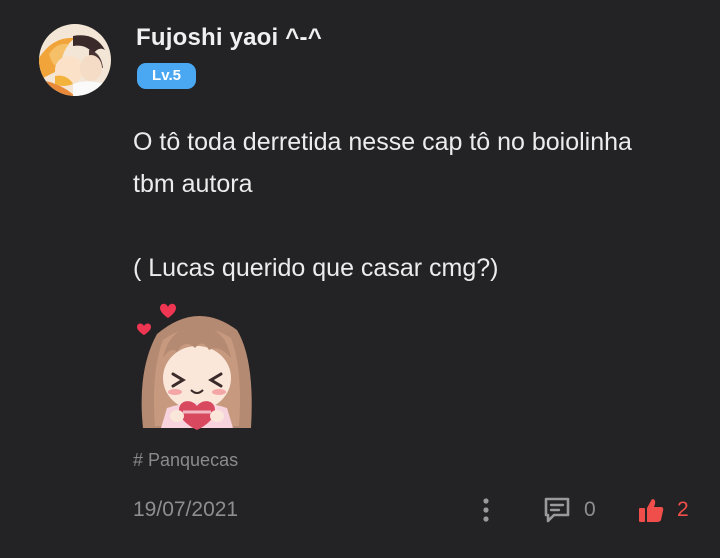 The height and width of the screenshot is (558, 720). I want to click on vertical-dots-icon, so click(486, 510).